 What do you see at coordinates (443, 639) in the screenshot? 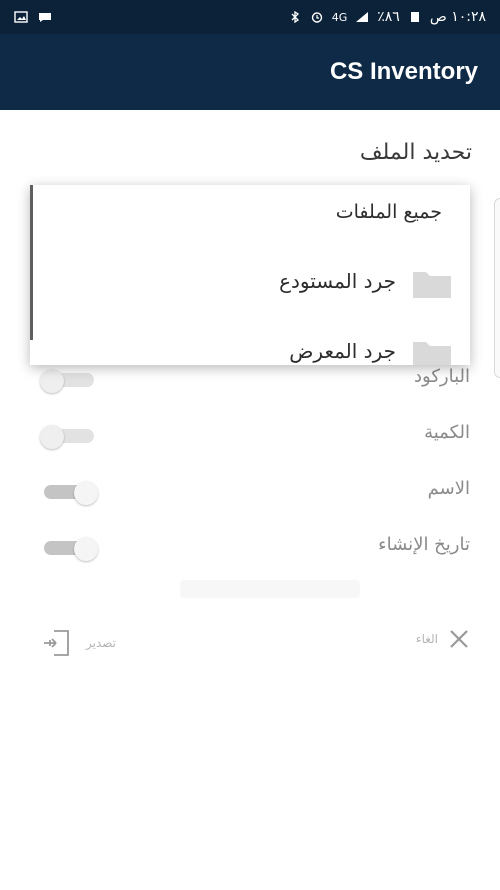
I see `cancel-button: الغاء` at bounding box center [443, 639].